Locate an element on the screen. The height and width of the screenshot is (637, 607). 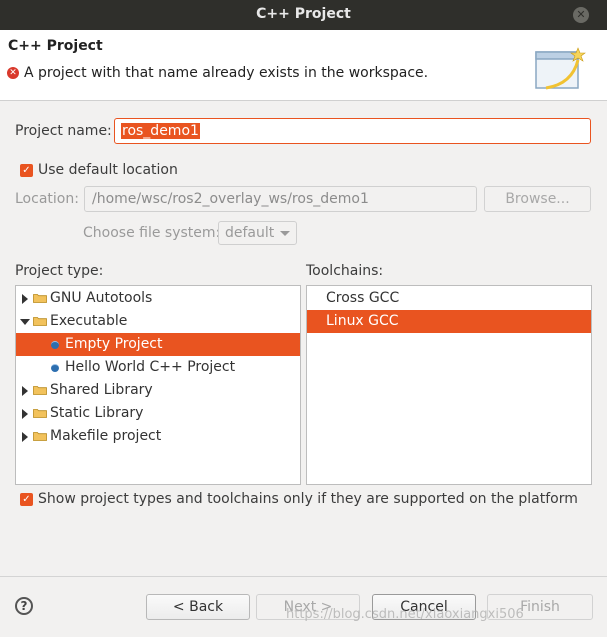
tree-folder: Makefile project is located at coordinates (158, 436).